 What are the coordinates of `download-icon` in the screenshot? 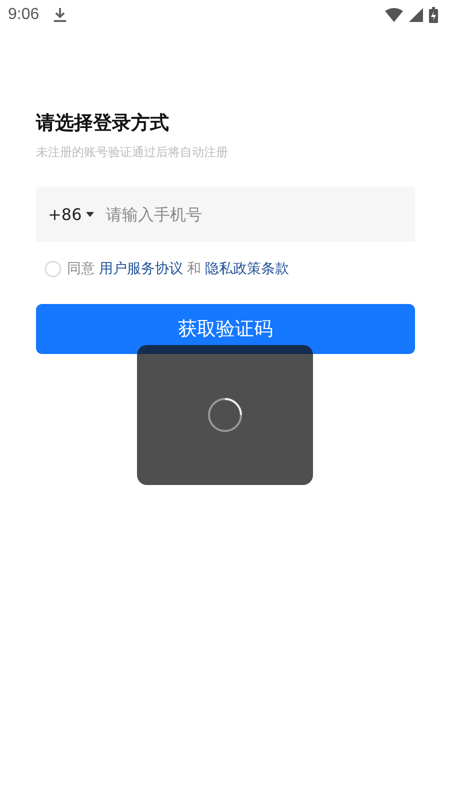 It's located at (60, 15).